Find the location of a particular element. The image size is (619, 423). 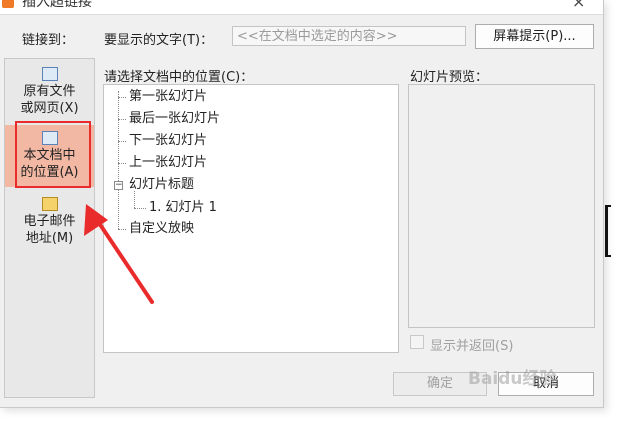

link-to-sidebar: 原有文件 或网页(X) 本文档中 的位置(A) 电子邮件 地址(M) is located at coordinates (49, 228).